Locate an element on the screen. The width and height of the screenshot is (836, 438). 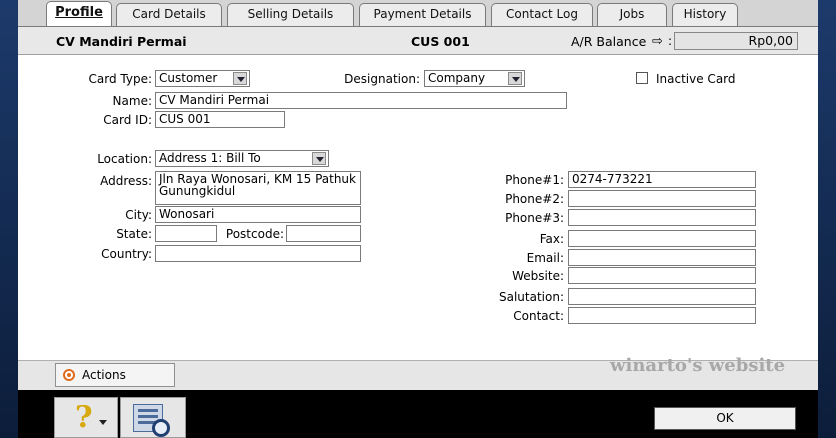
contact-field is located at coordinates (662, 315).